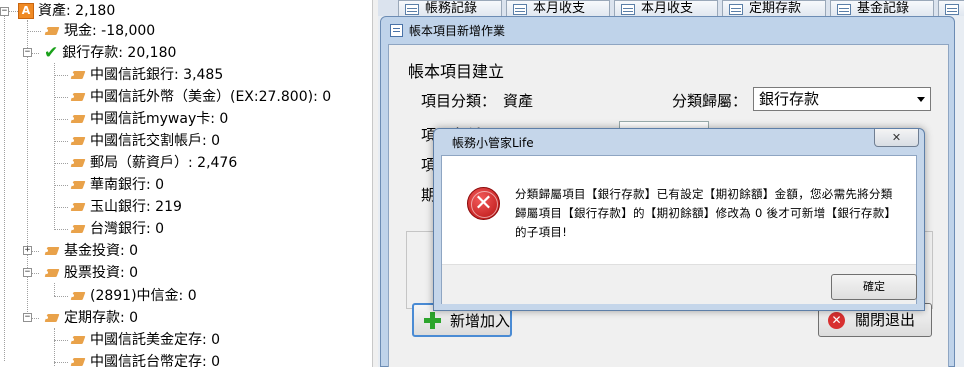  I want to click on close-button-label: 關閉退出, so click(885, 320).